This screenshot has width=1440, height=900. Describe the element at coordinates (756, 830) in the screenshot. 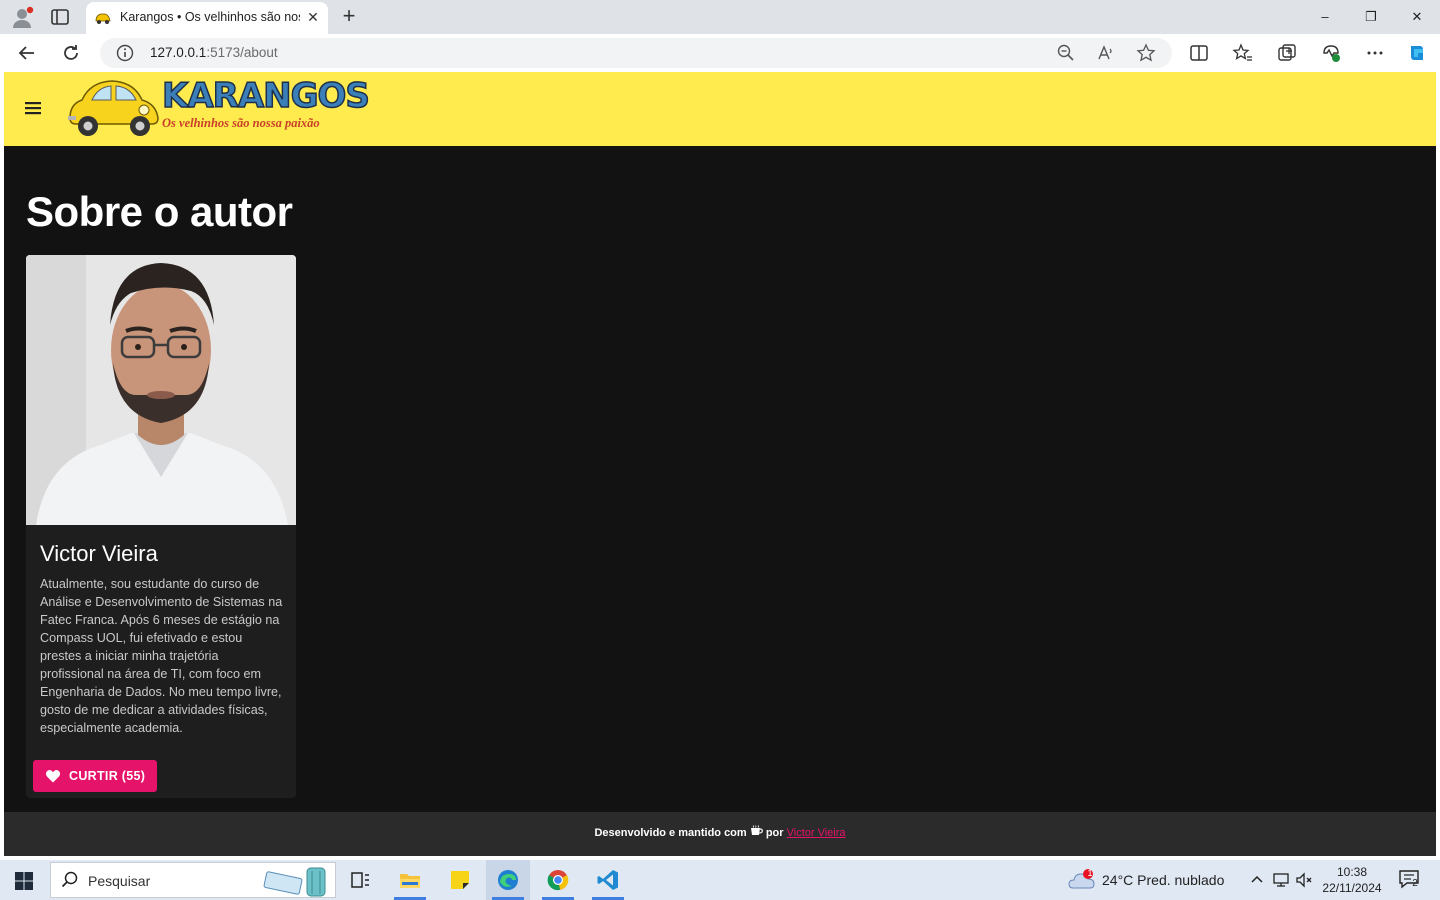

I see `coffee-icon` at that location.